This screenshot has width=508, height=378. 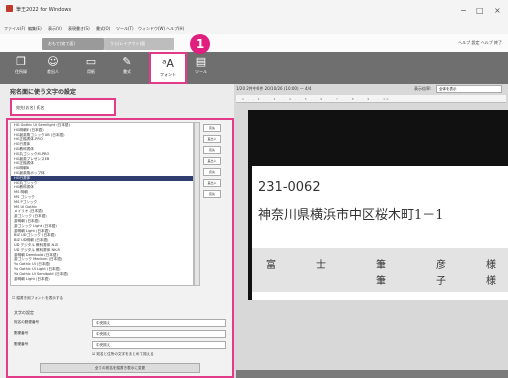 I want to click on address-book-button: ❐ 住所録, so click(x=21, y=68).